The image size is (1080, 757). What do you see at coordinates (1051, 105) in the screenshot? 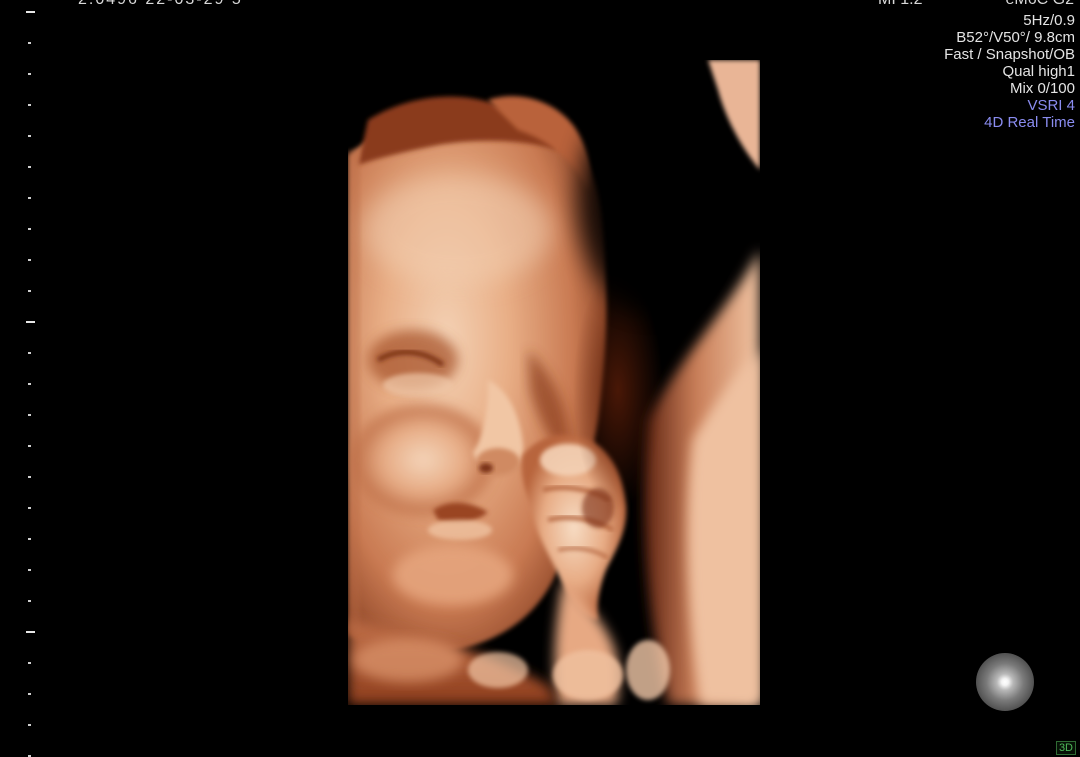
I see `parameter-line: VSRI 4` at bounding box center [1051, 105].